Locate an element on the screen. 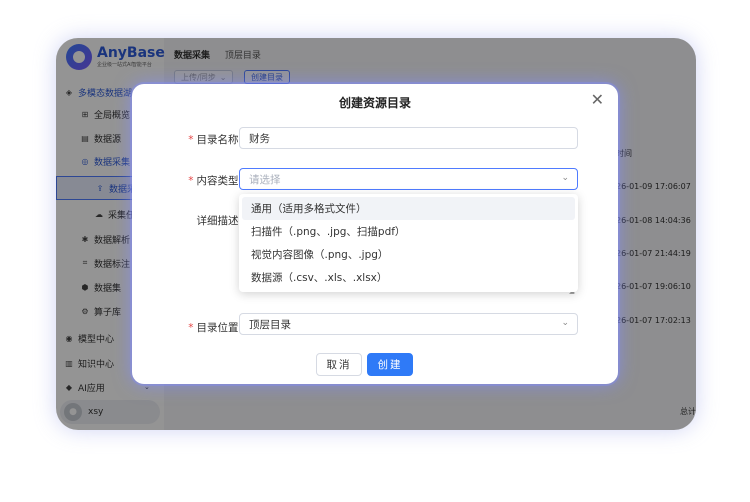 The width and height of the screenshot is (750, 502). option-image: 视觉内容图像（.png、.jpg） is located at coordinates (408, 254).